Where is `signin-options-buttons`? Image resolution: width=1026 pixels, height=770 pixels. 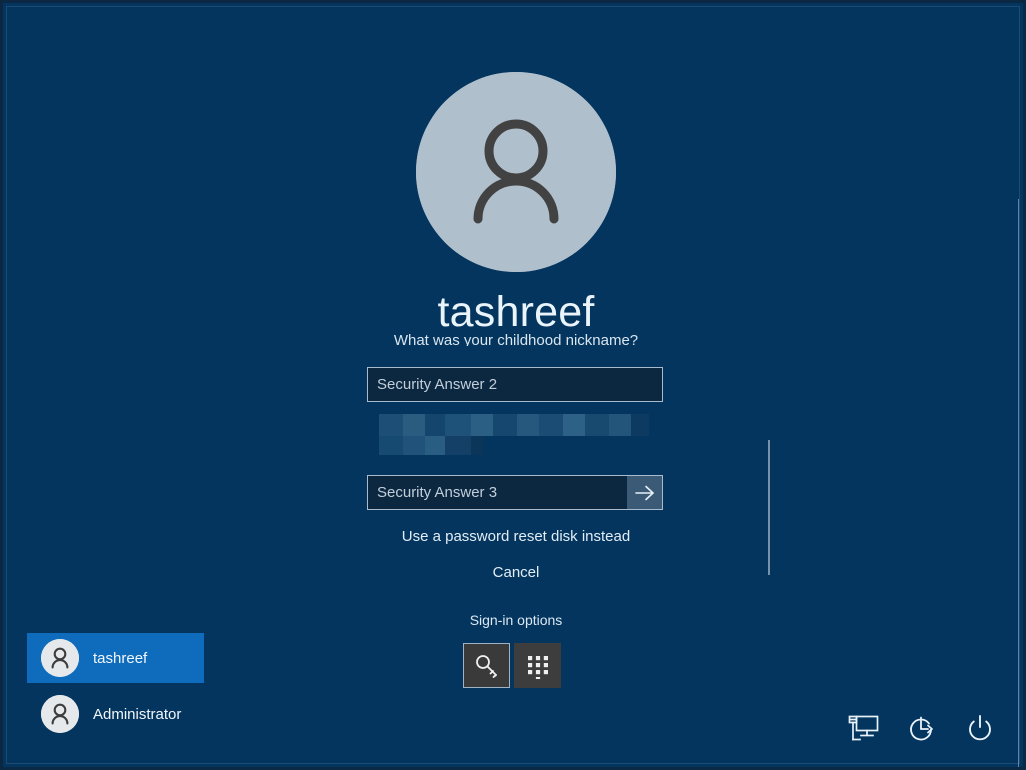
signin-options-buttons is located at coordinates (516, 665).